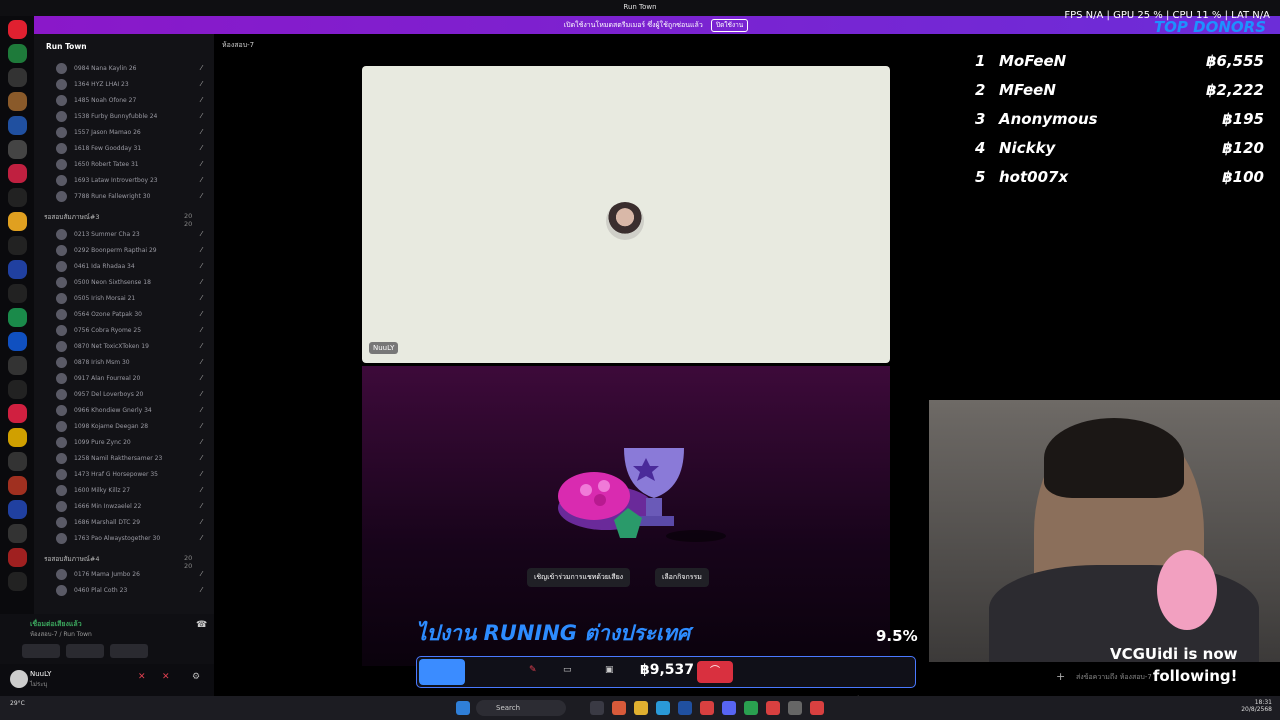 The image size is (1280, 720). What do you see at coordinates (132, 149) in the screenshot?
I see `member-row: 1618 Few Goodday 31 ⁄` at bounding box center [132, 149].